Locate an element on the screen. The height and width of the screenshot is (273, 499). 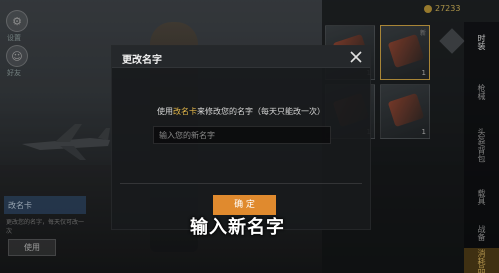
caption-text: 输入新名字 is located at coordinates (237, 227).